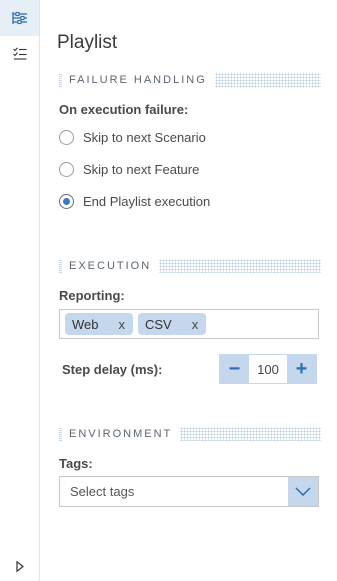  I want to click on section-failure-handling: FAILURE HANDLING, so click(190, 80).